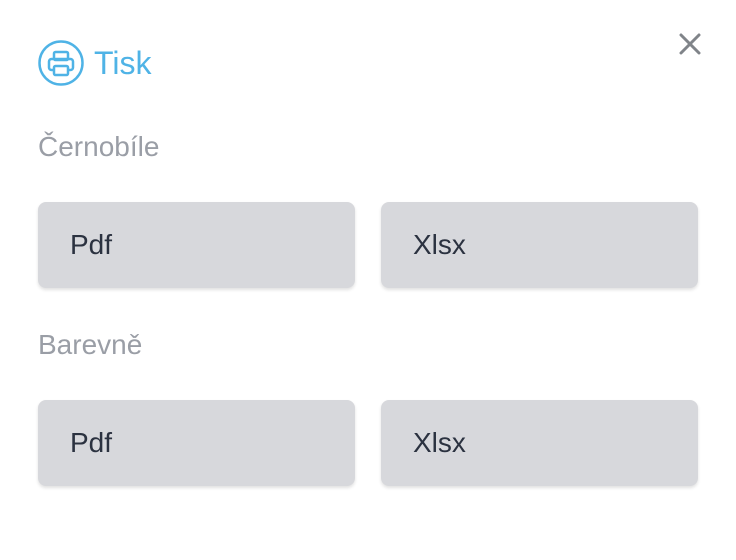  I want to click on grayscale-pdf-button: Pdf, so click(196, 245).